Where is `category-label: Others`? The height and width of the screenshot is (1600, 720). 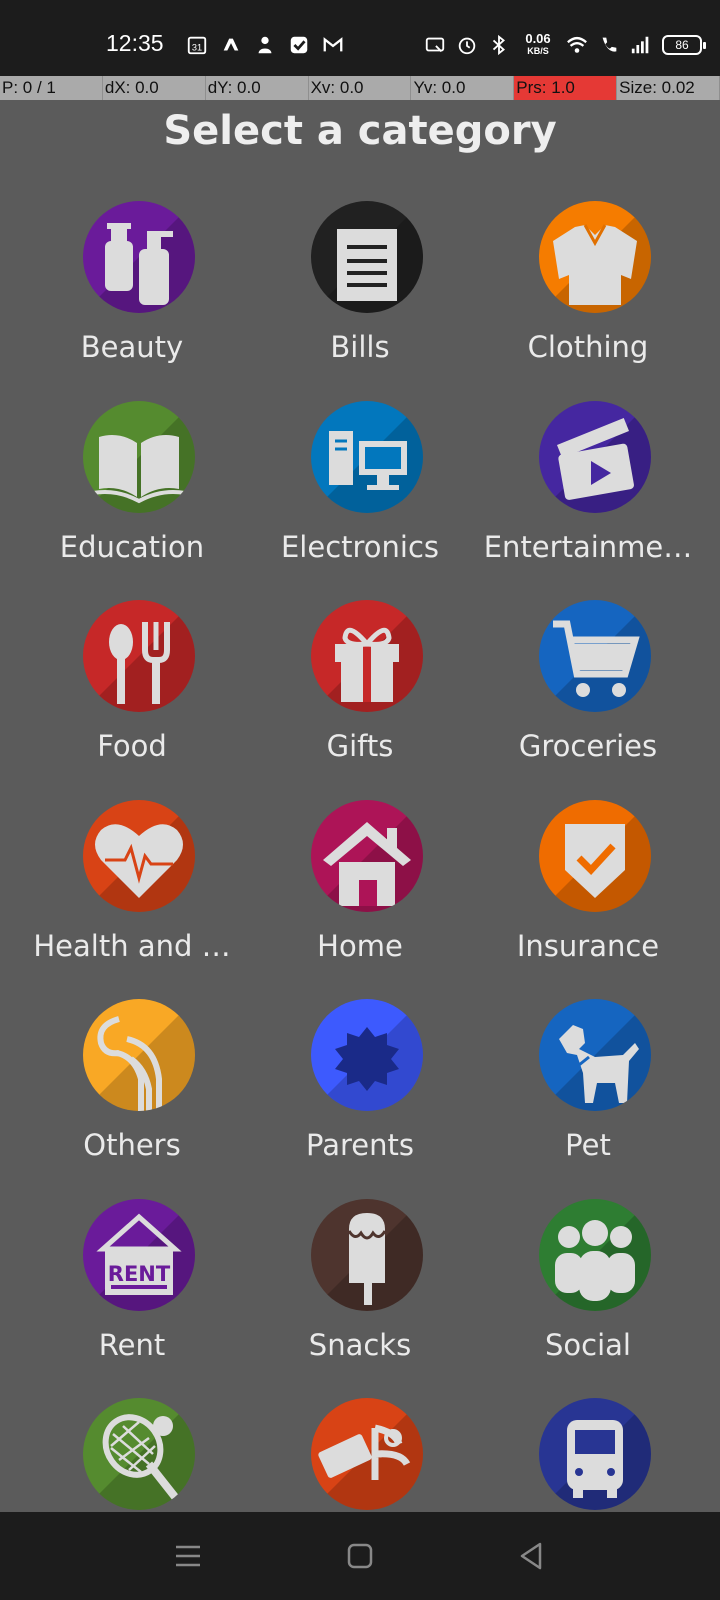
category-label: Others is located at coordinates (132, 1145).